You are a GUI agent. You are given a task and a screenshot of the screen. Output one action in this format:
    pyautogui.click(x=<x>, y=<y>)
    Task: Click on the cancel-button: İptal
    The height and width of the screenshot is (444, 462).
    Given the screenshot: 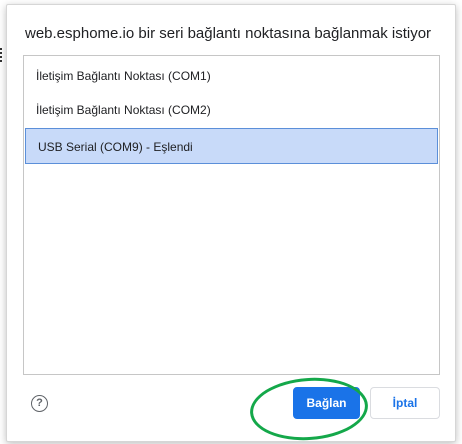 What is the action you would take?
    pyautogui.click(x=405, y=403)
    